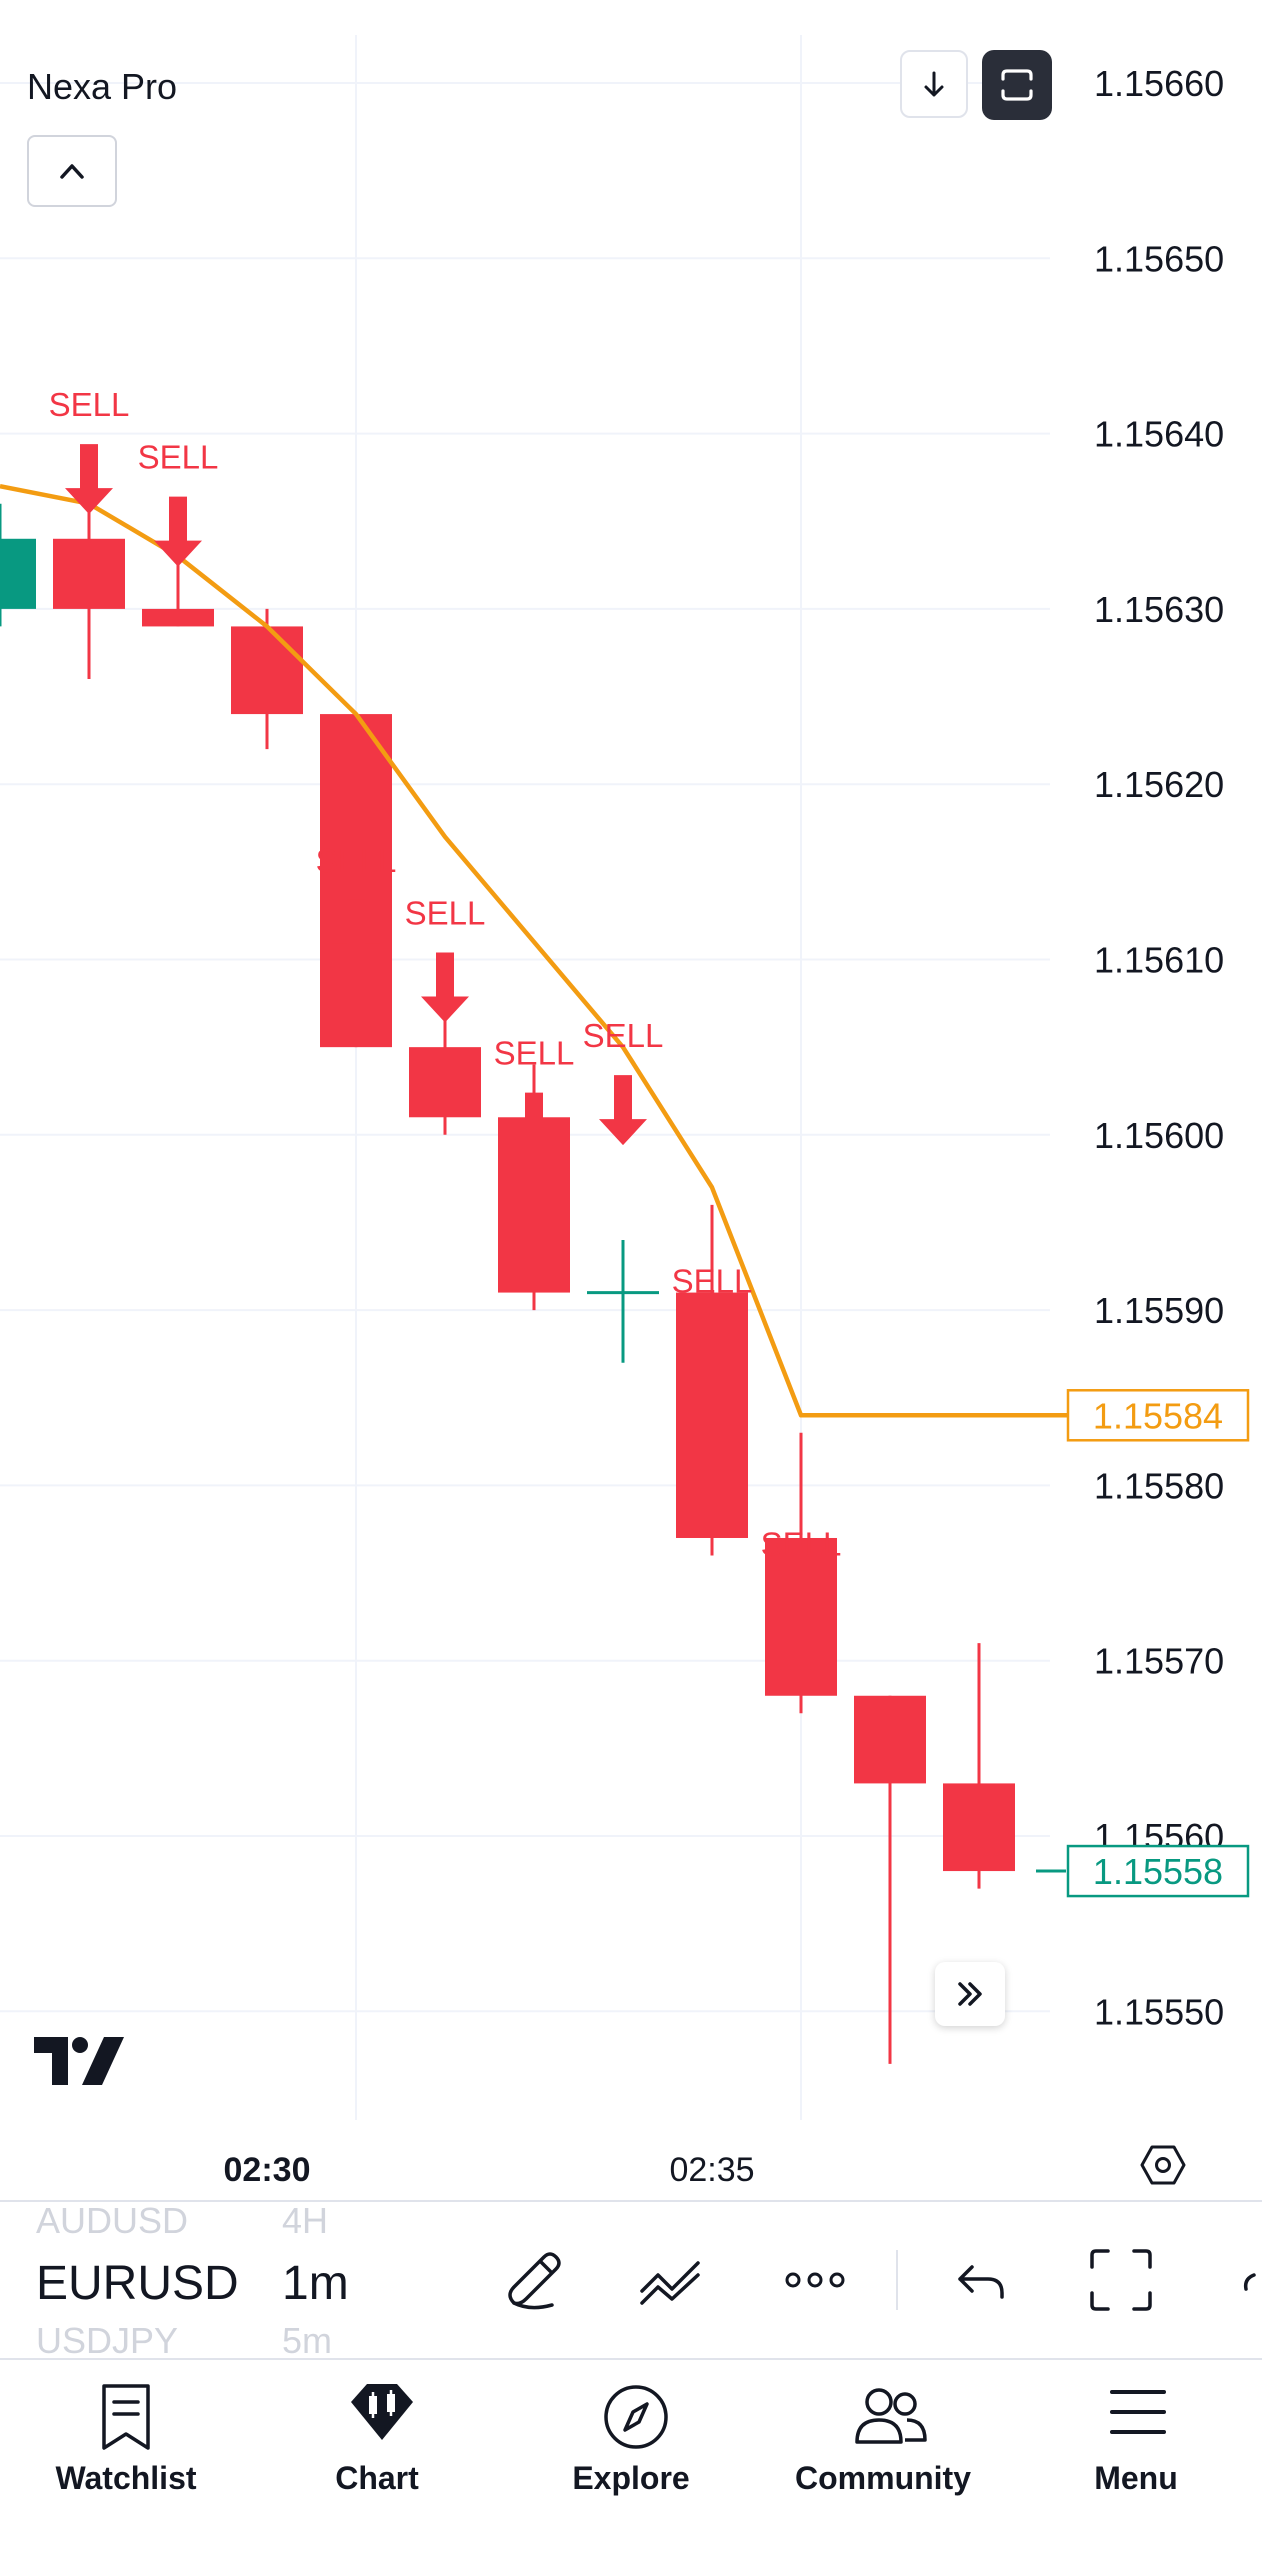  What do you see at coordinates (1159, 960) in the screenshot?
I see `y-axis-tick-label: 1.15610` at bounding box center [1159, 960].